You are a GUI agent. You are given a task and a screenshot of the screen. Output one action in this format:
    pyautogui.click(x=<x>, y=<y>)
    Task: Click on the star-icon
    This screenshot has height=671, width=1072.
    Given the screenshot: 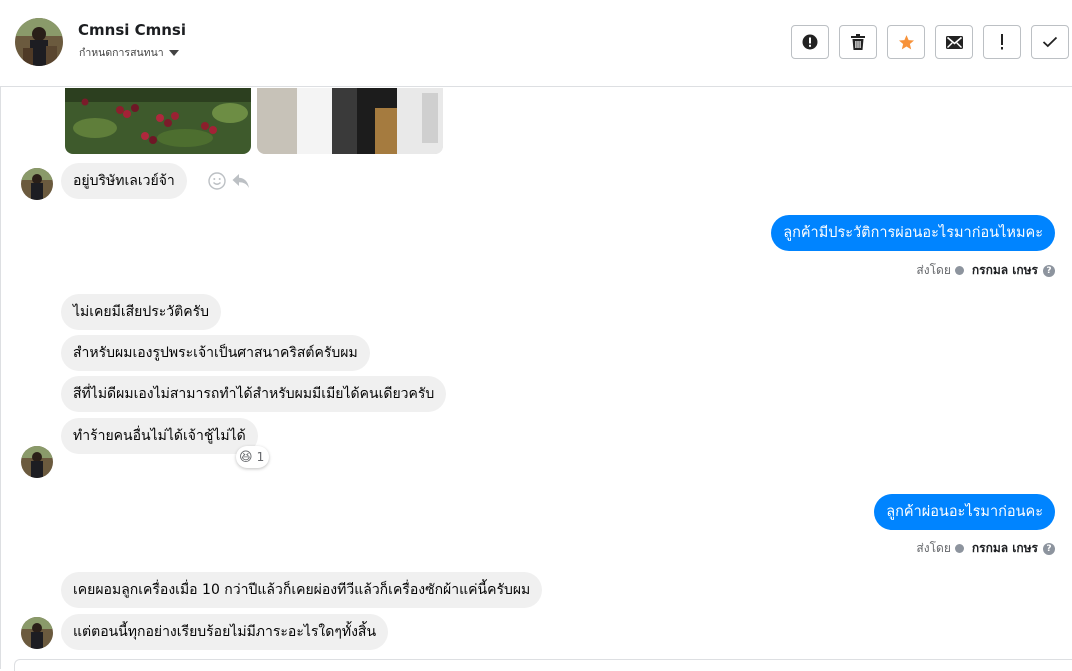 What is the action you would take?
    pyautogui.click(x=906, y=41)
    